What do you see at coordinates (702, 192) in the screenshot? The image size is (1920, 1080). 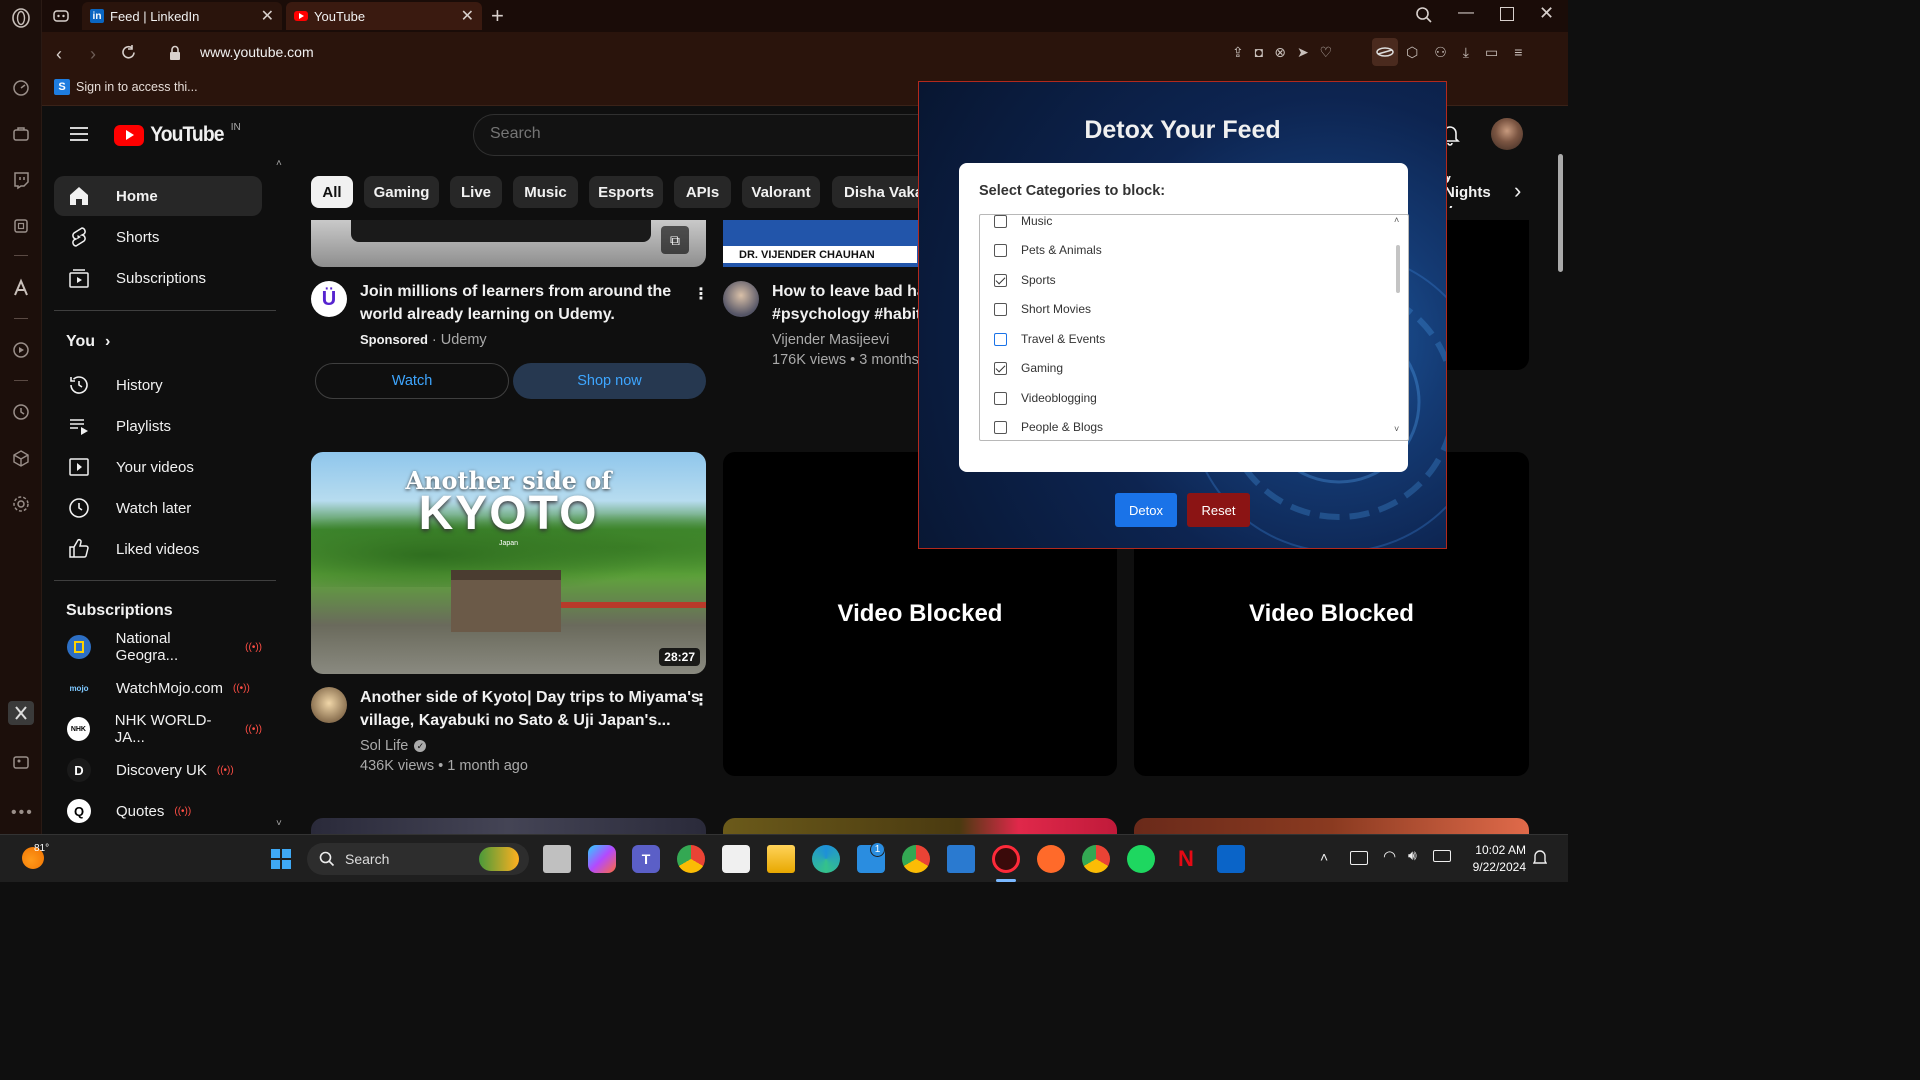 I see `chip-apis: APIs` at bounding box center [702, 192].